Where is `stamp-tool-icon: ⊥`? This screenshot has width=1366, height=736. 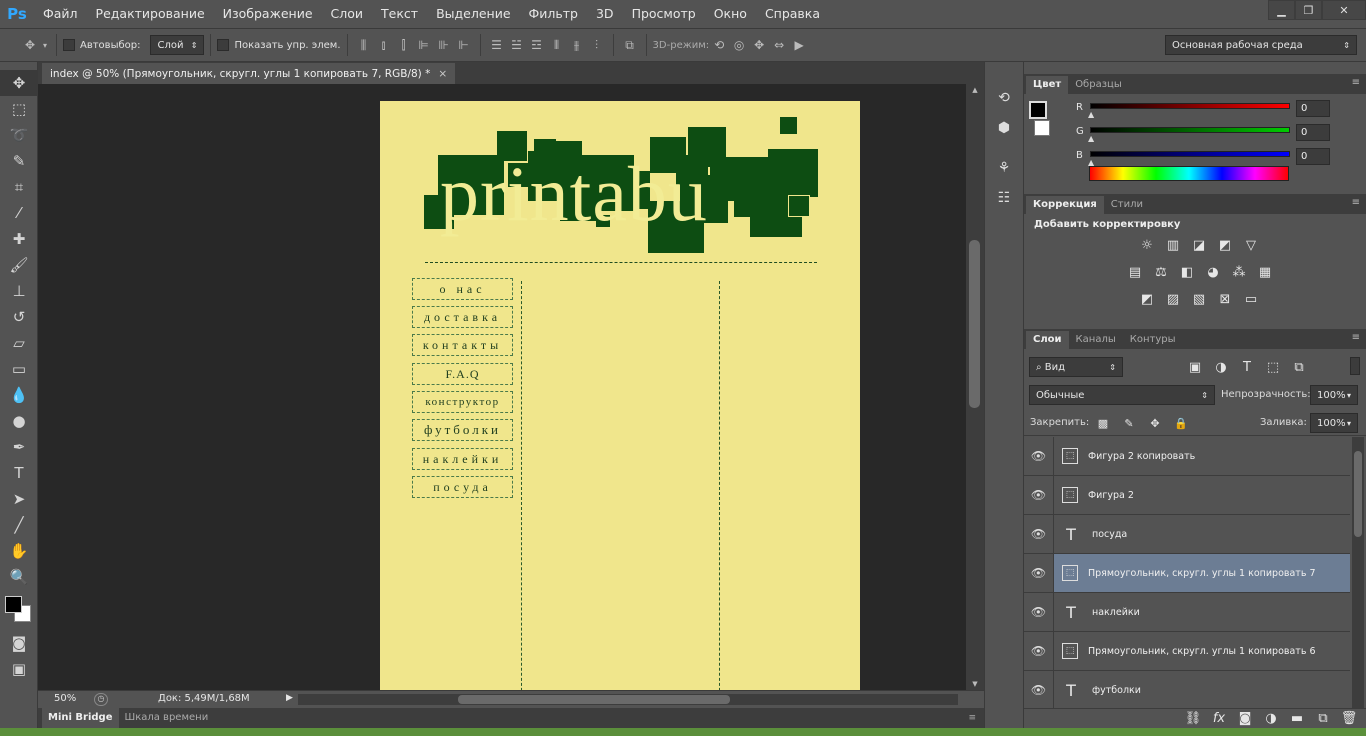
stamp-tool-icon: ⊥ is located at coordinates (19, 291).